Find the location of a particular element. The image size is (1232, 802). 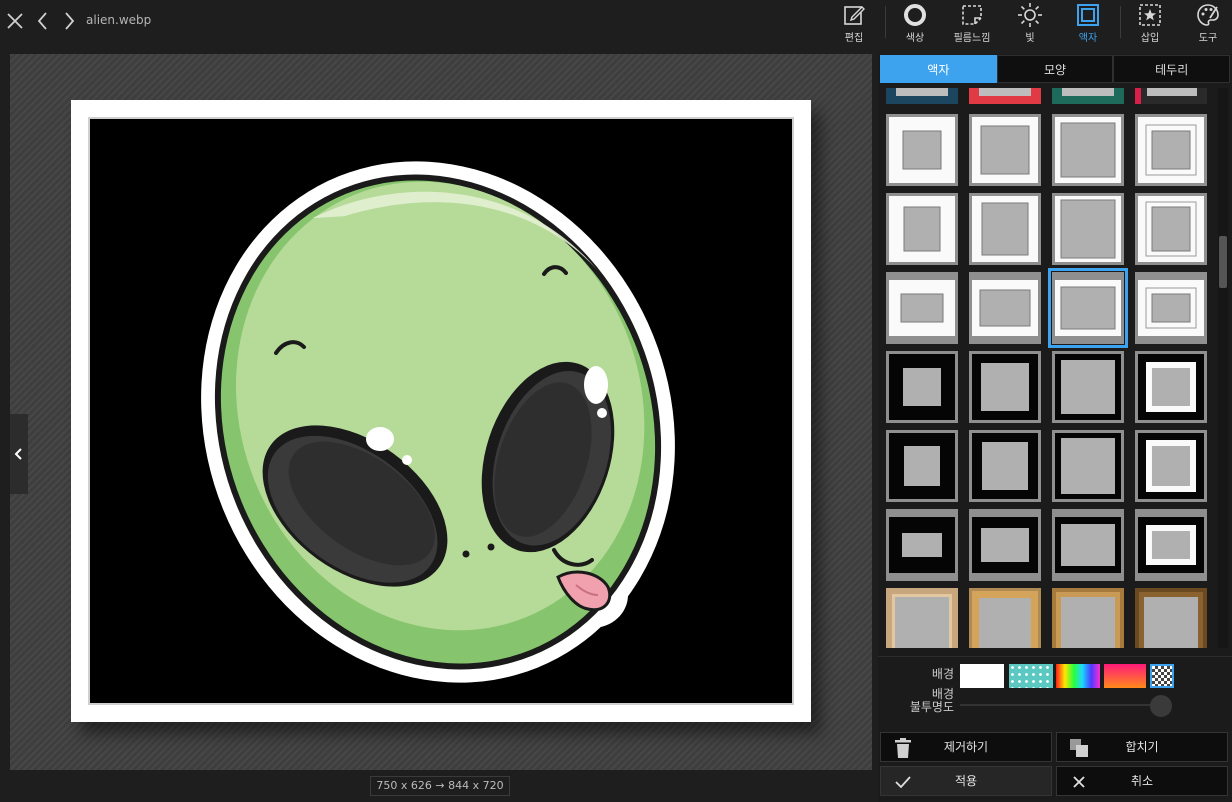

background-label: 배경 is located at coordinates (942, 674).